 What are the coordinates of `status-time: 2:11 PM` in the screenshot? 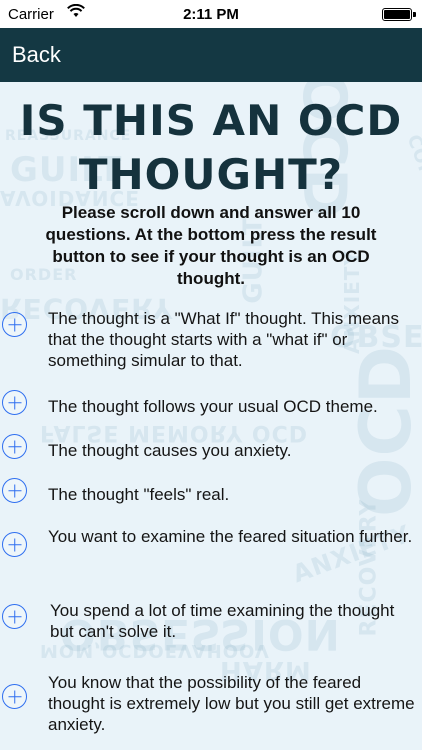 It's located at (211, 14).